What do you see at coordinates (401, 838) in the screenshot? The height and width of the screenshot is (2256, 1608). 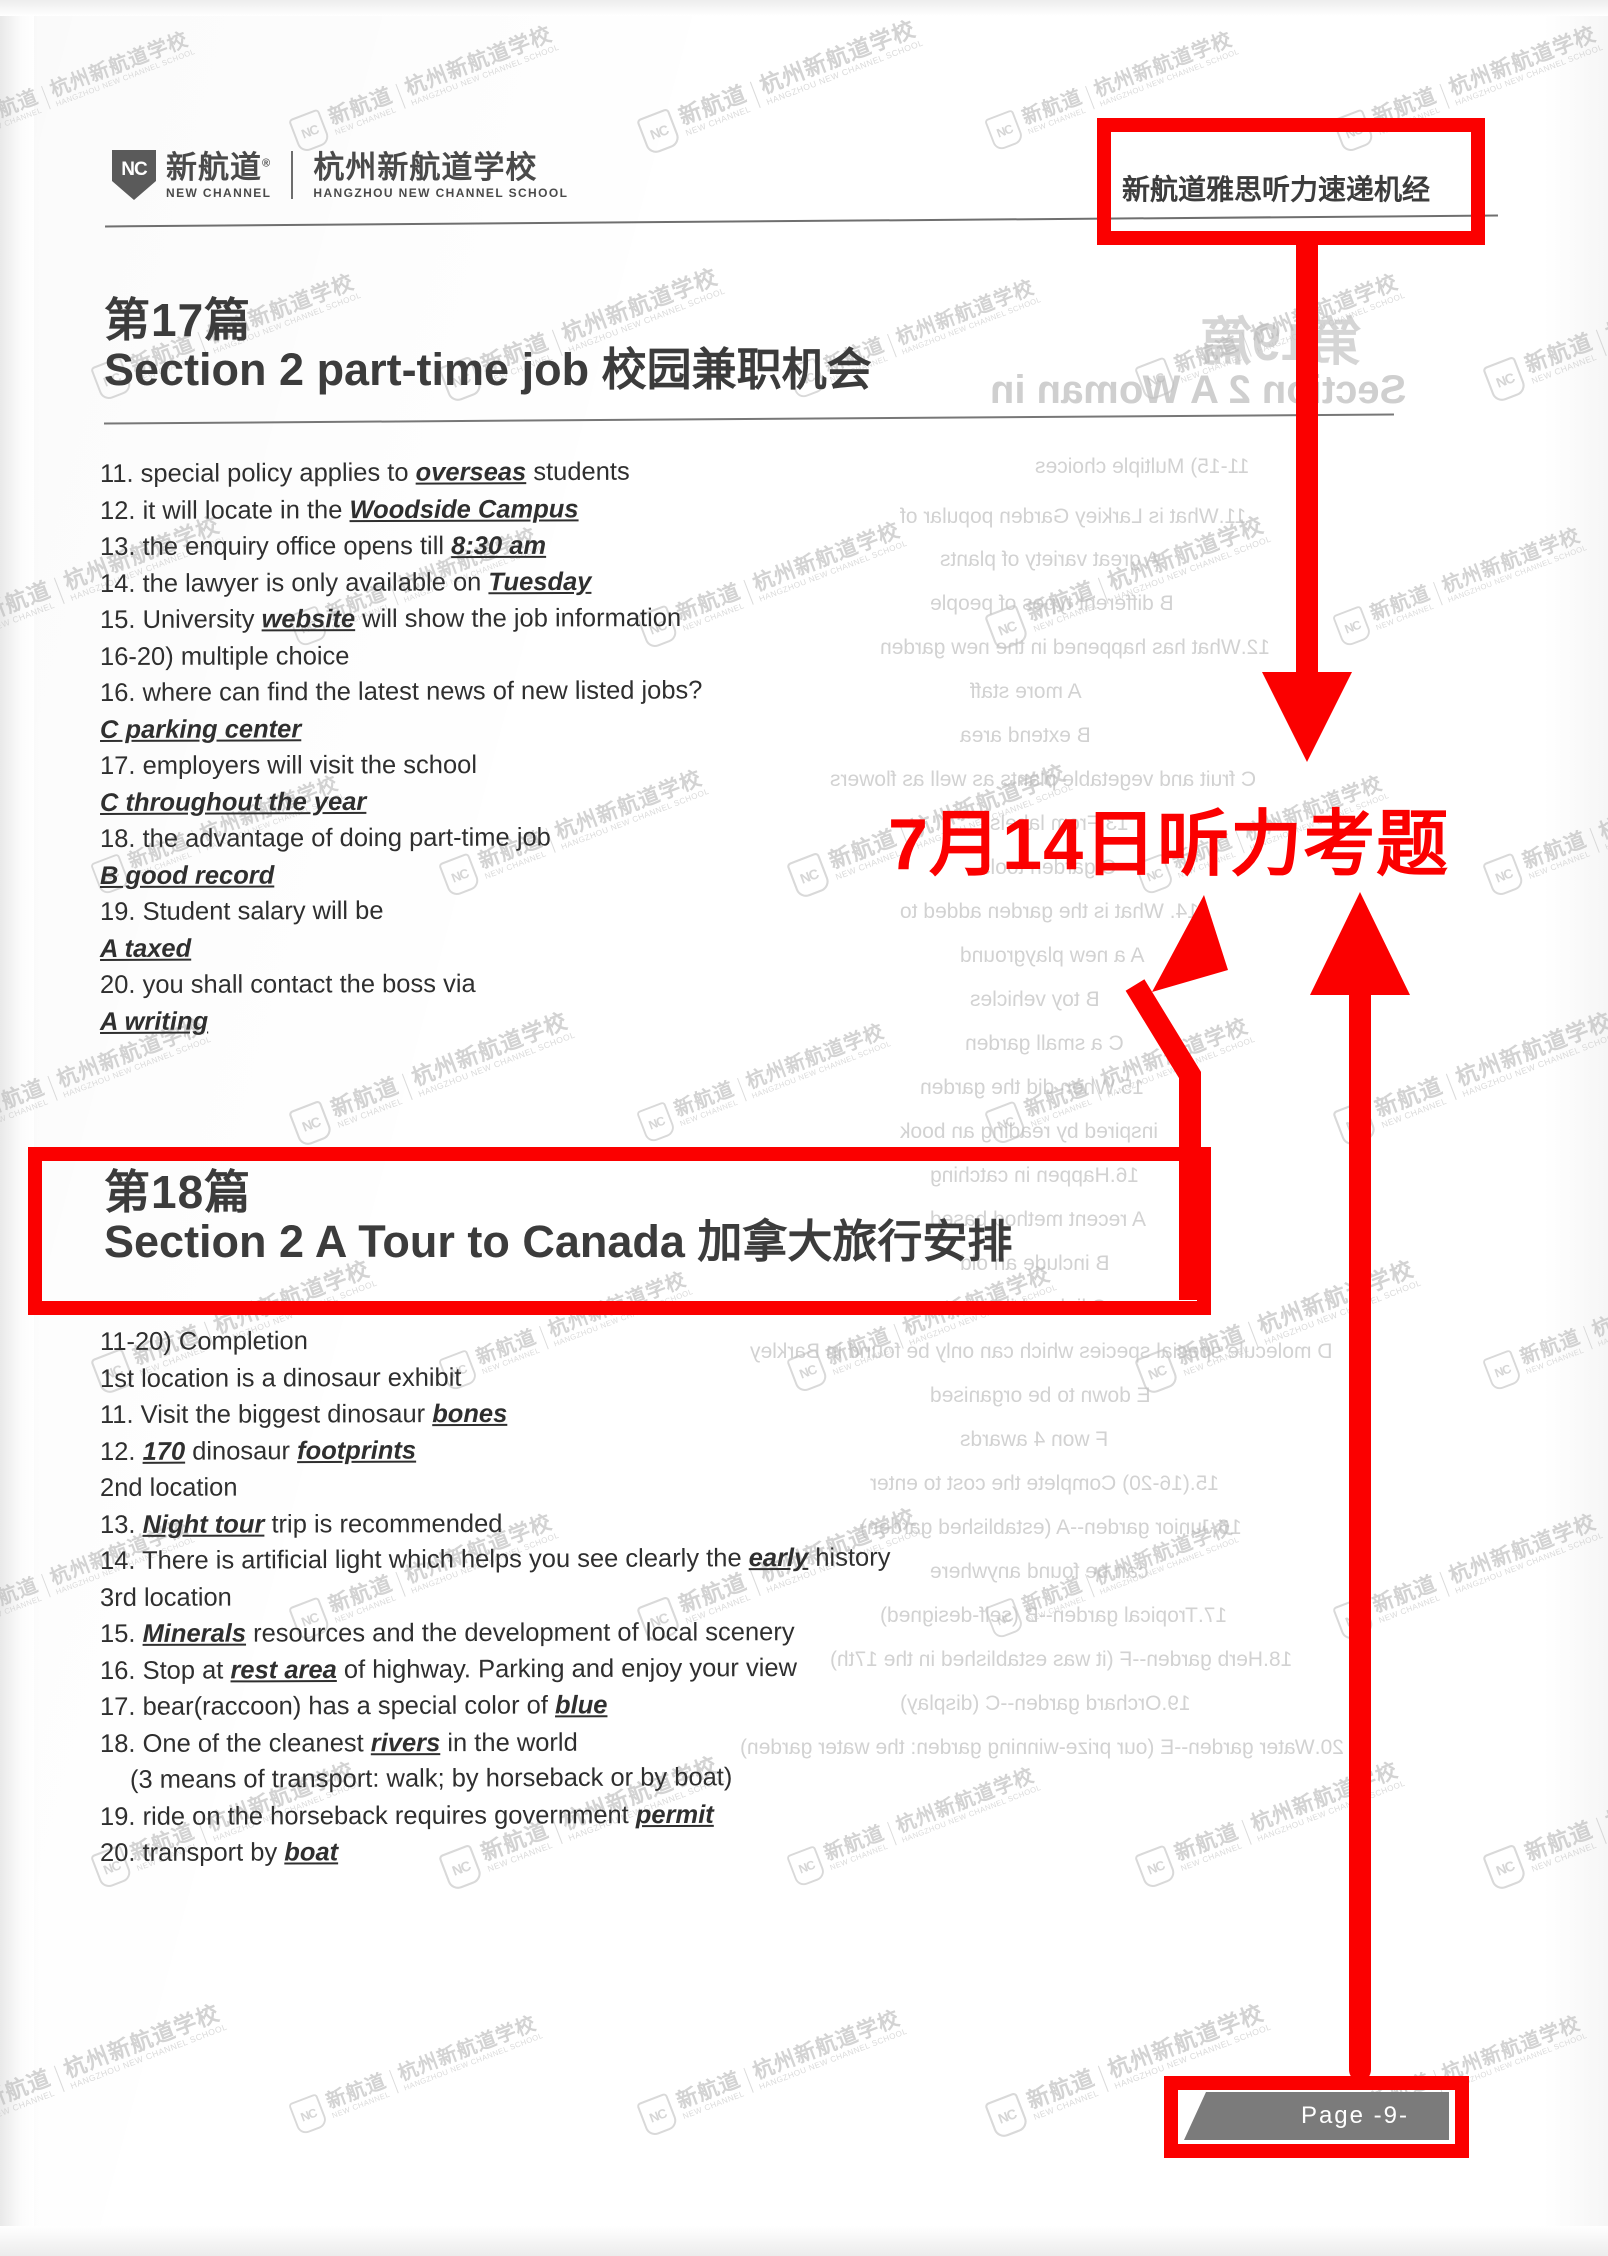 I see `question-line: 18. the advantage of doing part-time job` at bounding box center [401, 838].